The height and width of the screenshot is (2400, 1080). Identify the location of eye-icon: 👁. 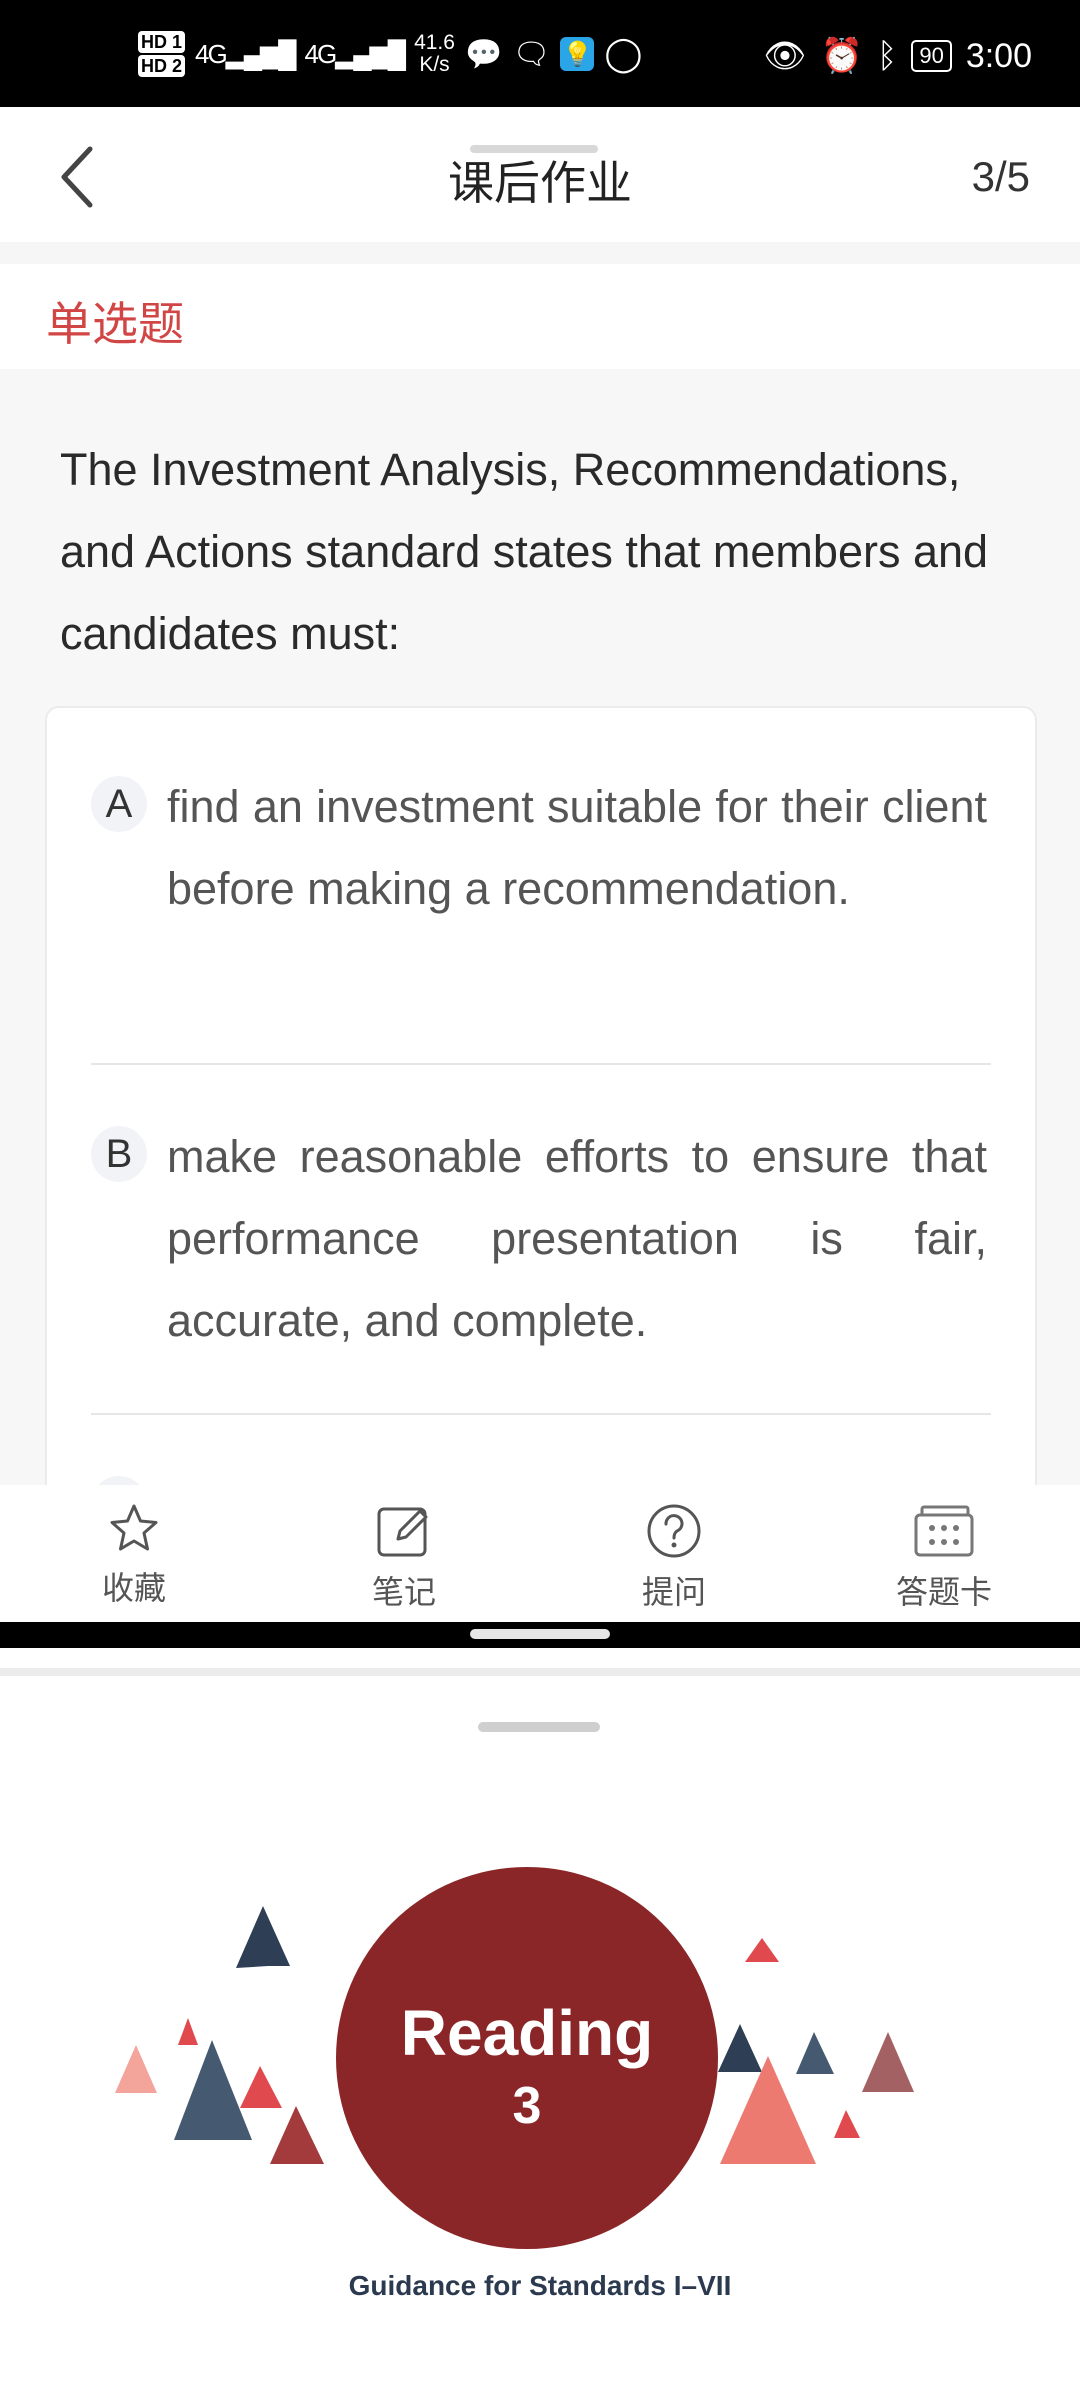
(785, 56).